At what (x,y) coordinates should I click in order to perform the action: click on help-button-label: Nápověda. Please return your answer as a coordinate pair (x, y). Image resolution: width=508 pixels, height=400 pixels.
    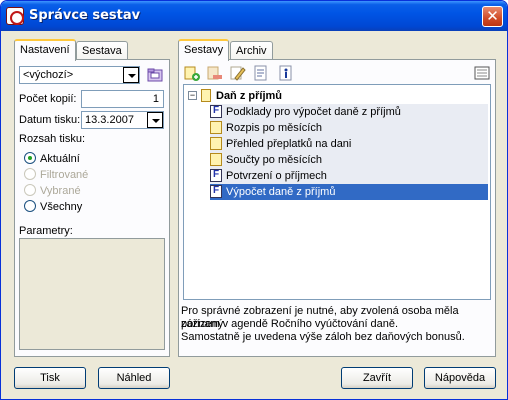
    Looking at the image, I should click on (460, 378).